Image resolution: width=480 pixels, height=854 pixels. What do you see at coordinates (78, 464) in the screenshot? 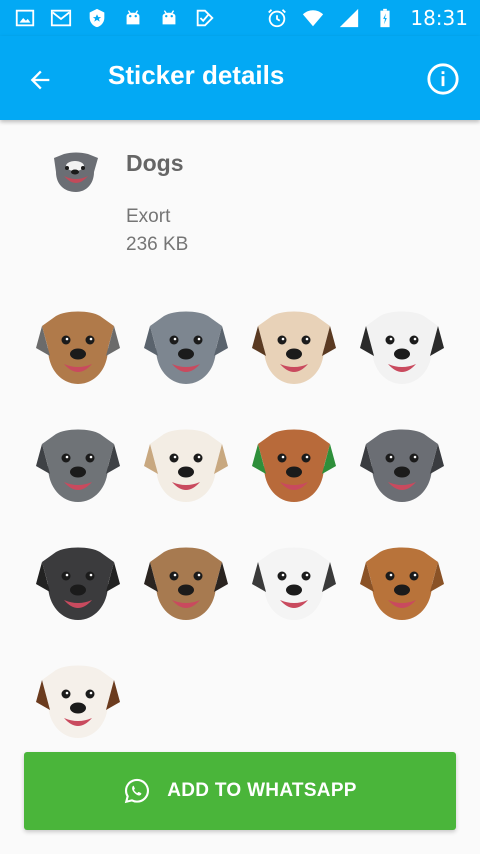
I see `sticker-grey-pup` at bounding box center [78, 464].